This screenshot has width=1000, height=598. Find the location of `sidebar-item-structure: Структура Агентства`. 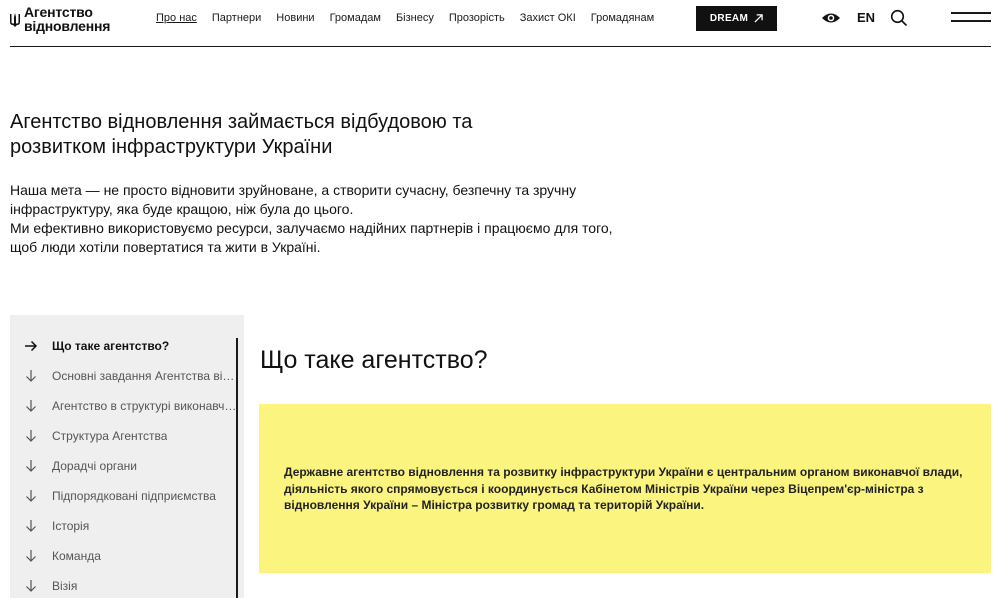

sidebar-item-structure: Структура Агентства is located at coordinates (131, 436).